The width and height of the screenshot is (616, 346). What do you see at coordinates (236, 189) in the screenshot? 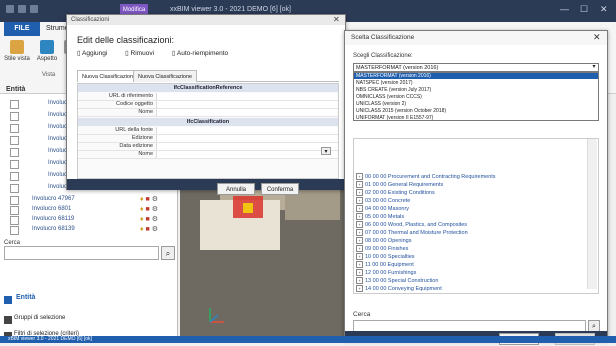
I see `cancel-button: Annulla` at bounding box center [236, 189].